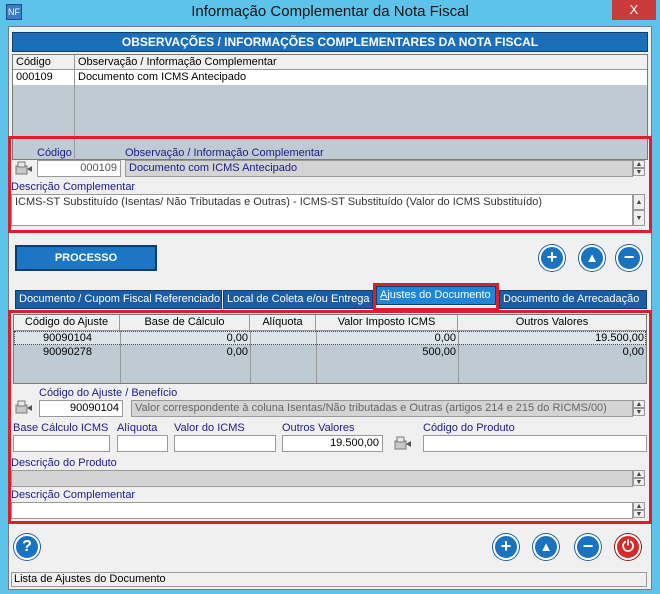 Image resolution: width=660 pixels, height=594 pixels. I want to click on tab-local-coleta: Local de Coleta e/ou Entrega, so click(298, 299).